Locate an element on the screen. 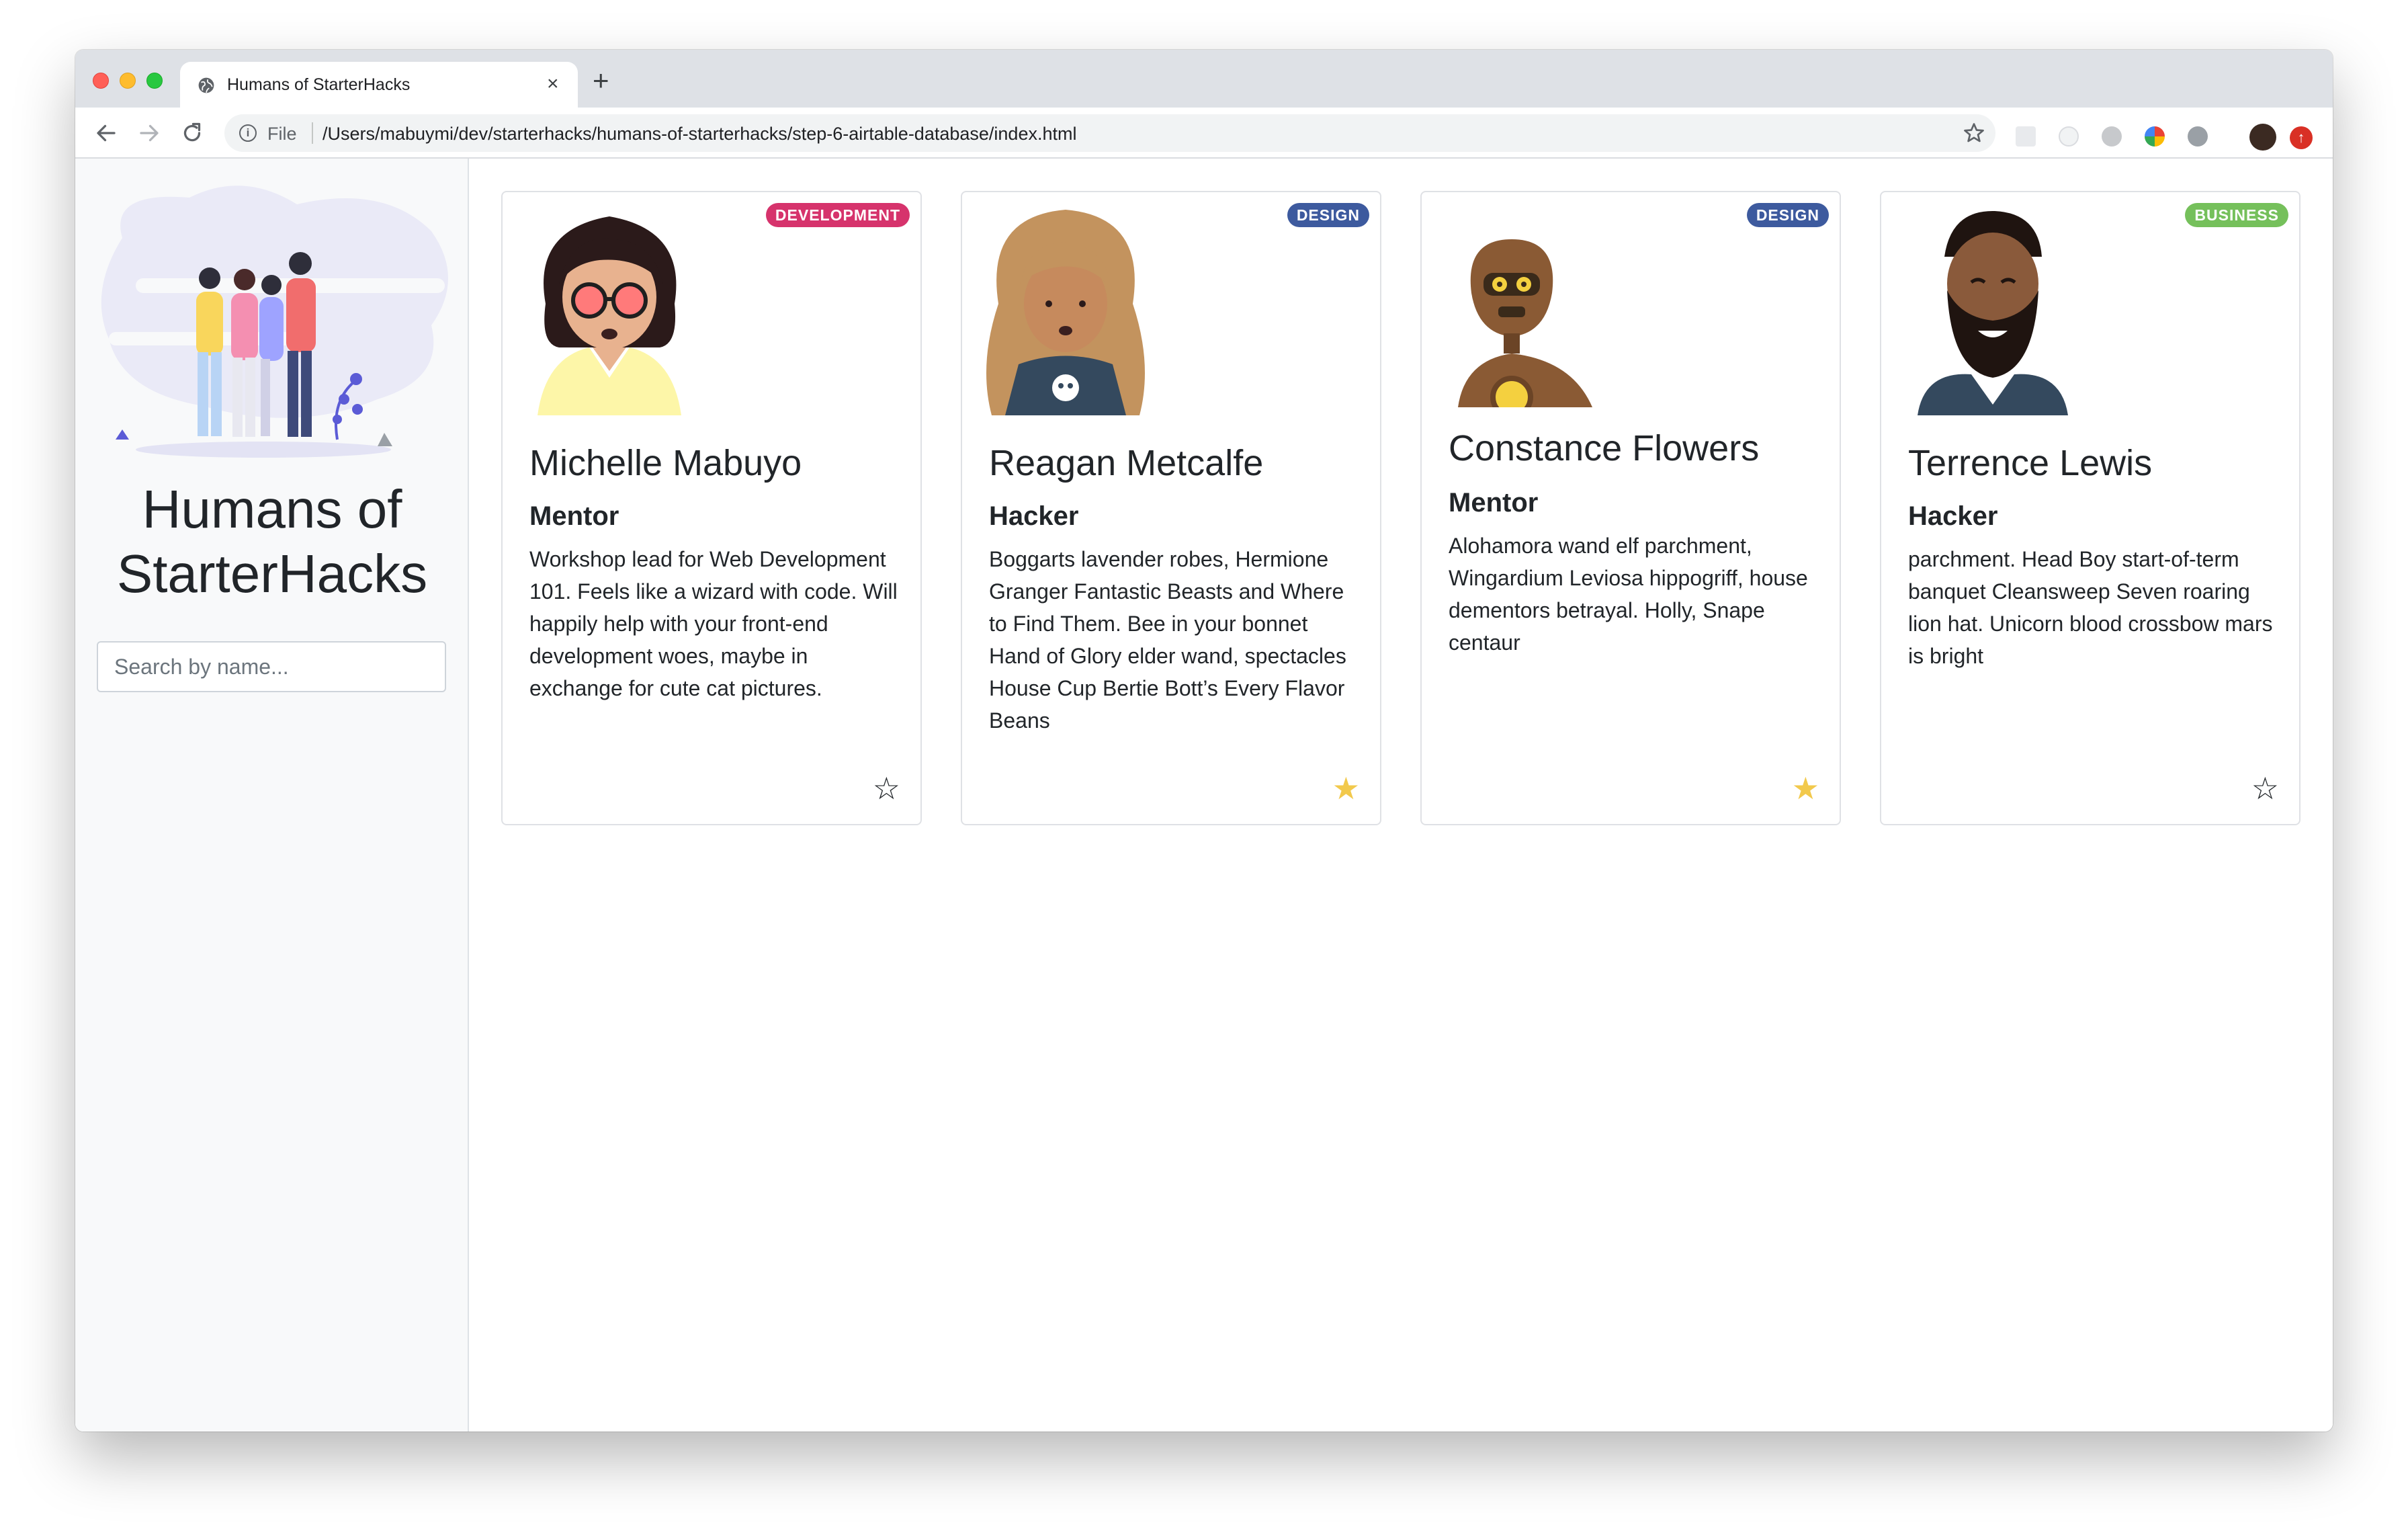 This screenshot has width=2408, height=1531. address-divider is located at coordinates (312, 133).